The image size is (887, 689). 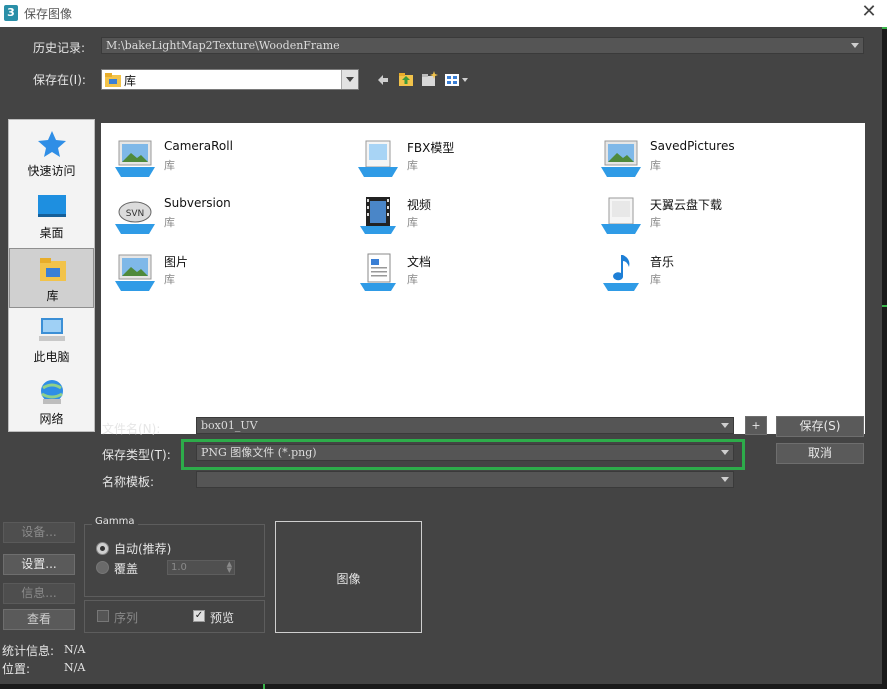 What do you see at coordinates (756, 425) in the screenshot?
I see `add-suffix-button: +` at bounding box center [756, 425].